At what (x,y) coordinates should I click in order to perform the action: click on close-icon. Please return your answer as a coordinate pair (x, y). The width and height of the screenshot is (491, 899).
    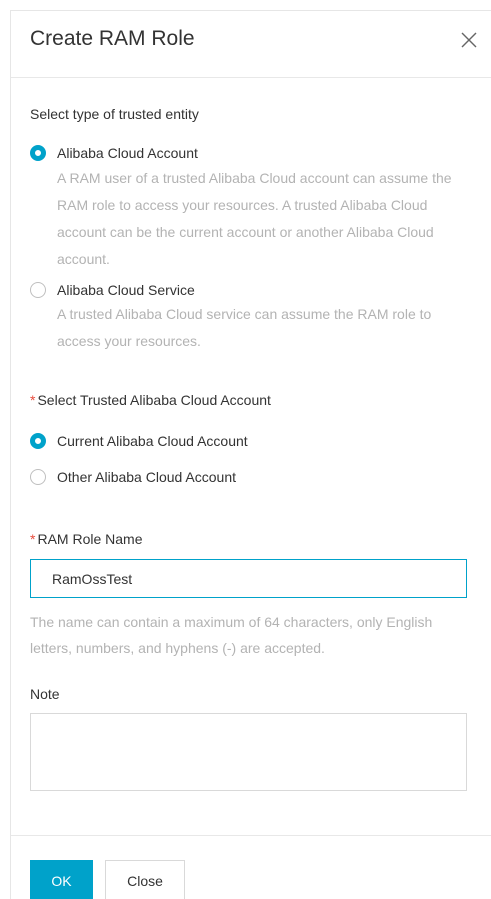
    Looking at the image, I should click on (469, 40).